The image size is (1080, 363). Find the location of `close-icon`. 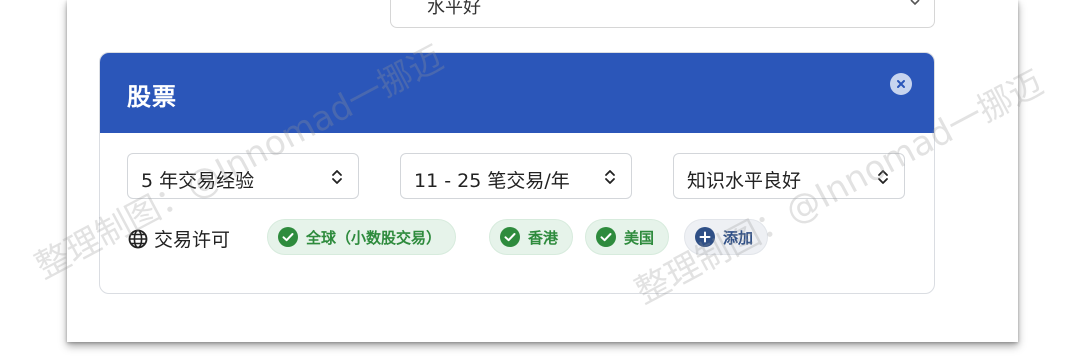

close-icon is located at coordinates (901, 84).